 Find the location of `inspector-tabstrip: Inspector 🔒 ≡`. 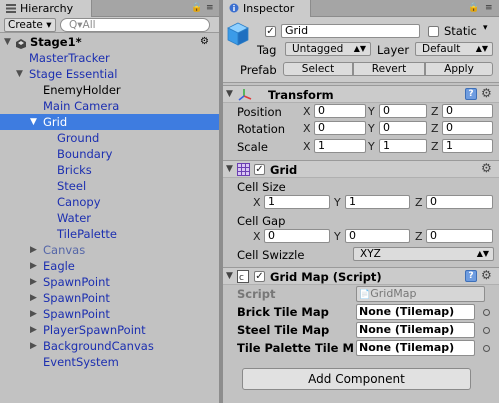

inspector-tabstrip: Inspector 🔒 ≡ is located at coordinates (361, 8).